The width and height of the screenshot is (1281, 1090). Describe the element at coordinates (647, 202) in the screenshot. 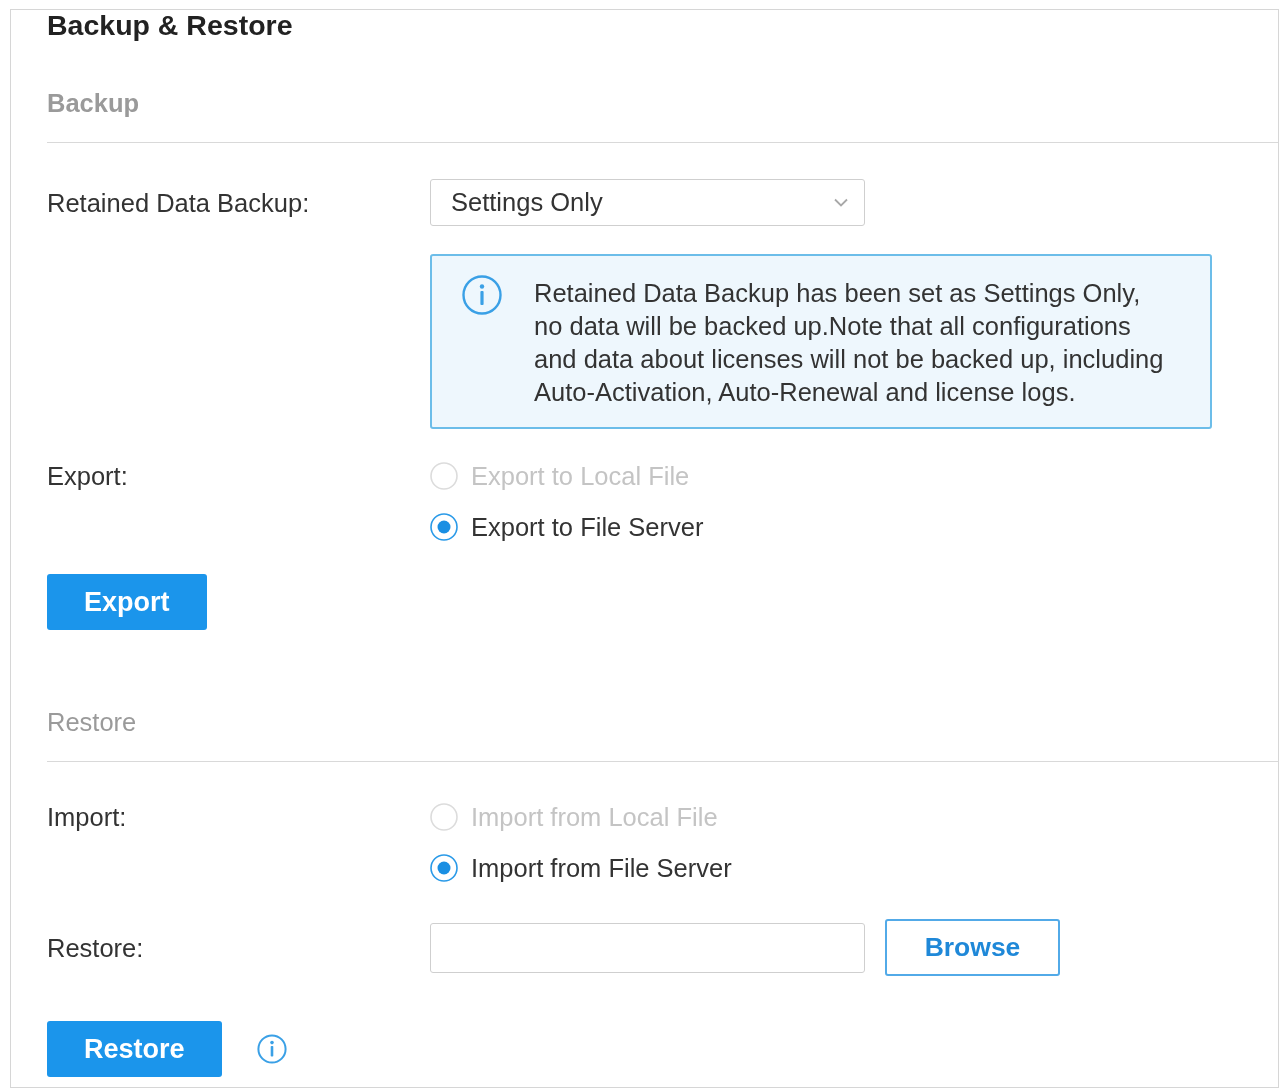

I see `dropdown-select: Settings Only` at that location.